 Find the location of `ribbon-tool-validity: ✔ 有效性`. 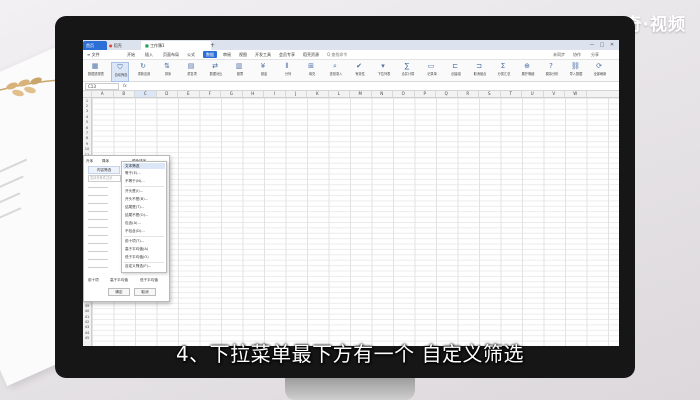

ribbon-tool-validity: ✔ 有效性 is located at coordinates (359, 71).